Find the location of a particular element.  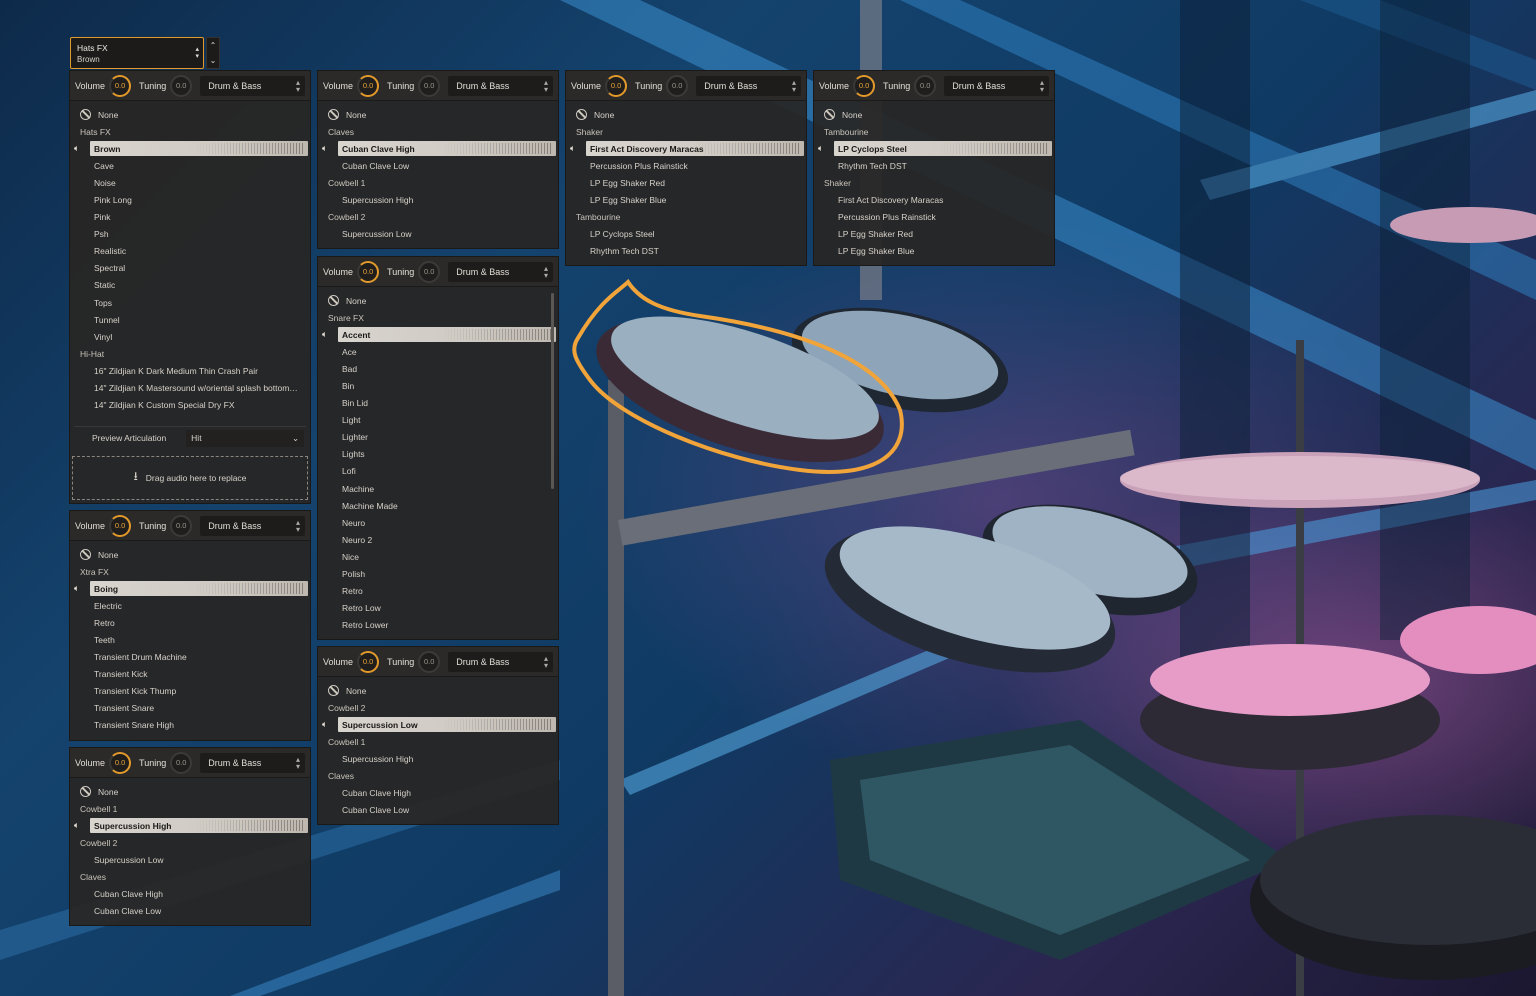

sound-item-bin-lid: Bin Lid is located at coordinates (438, 403).